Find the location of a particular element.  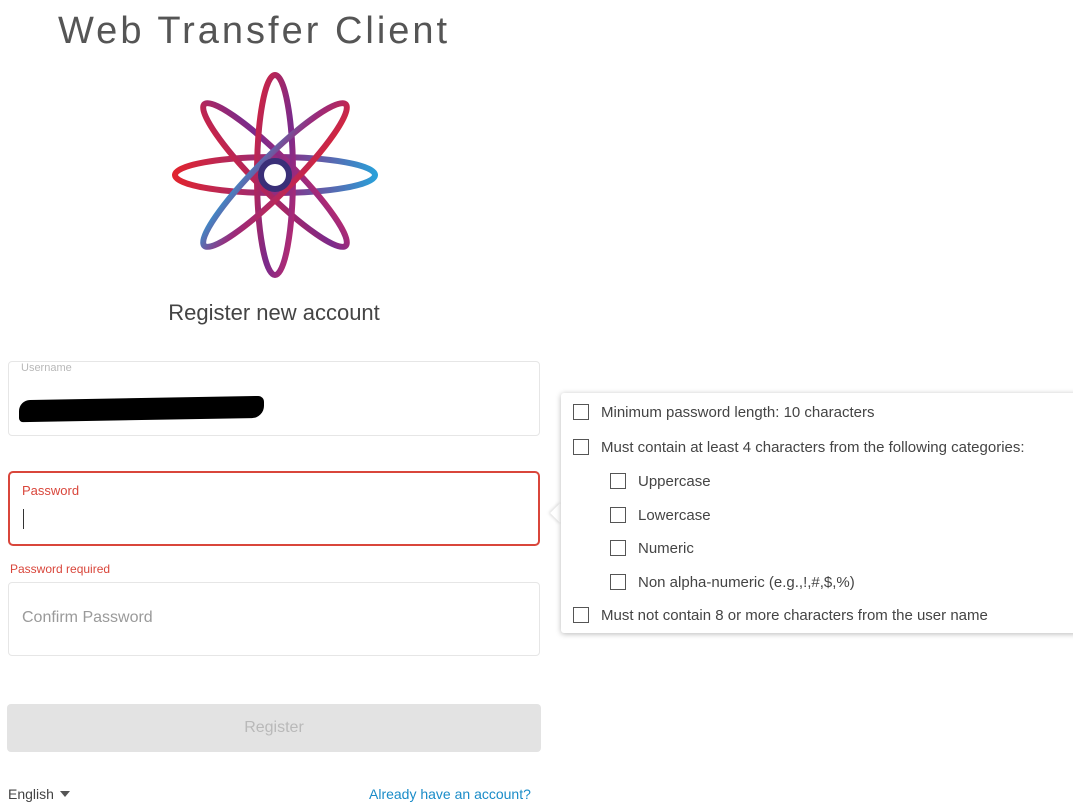

chevron-down-icon is located at coordinates (64, 794).